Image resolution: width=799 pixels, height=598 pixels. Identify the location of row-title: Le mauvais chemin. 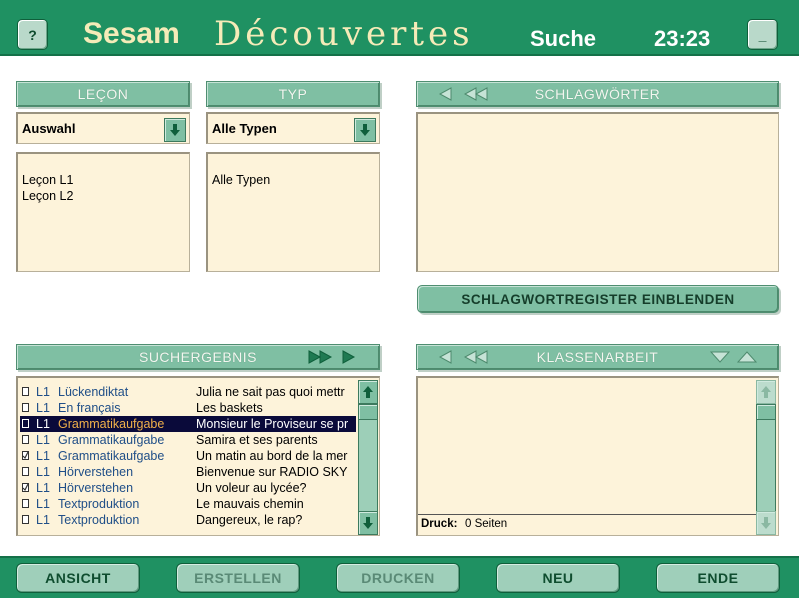
(250, 504).